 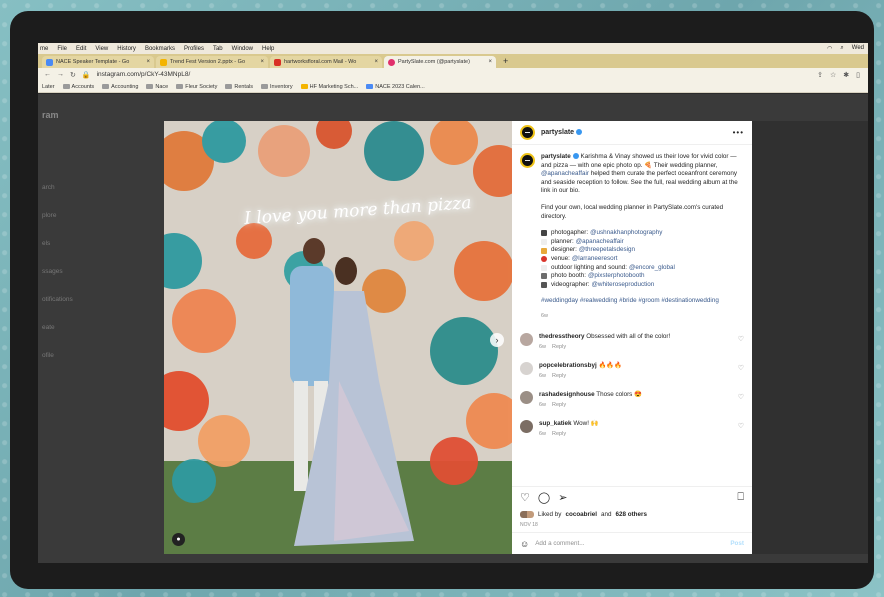 What do you see at coordinates (740, 497) in the screenshot?
I see `bookmark-icon: ⎕` at bounding box center [740, 497].